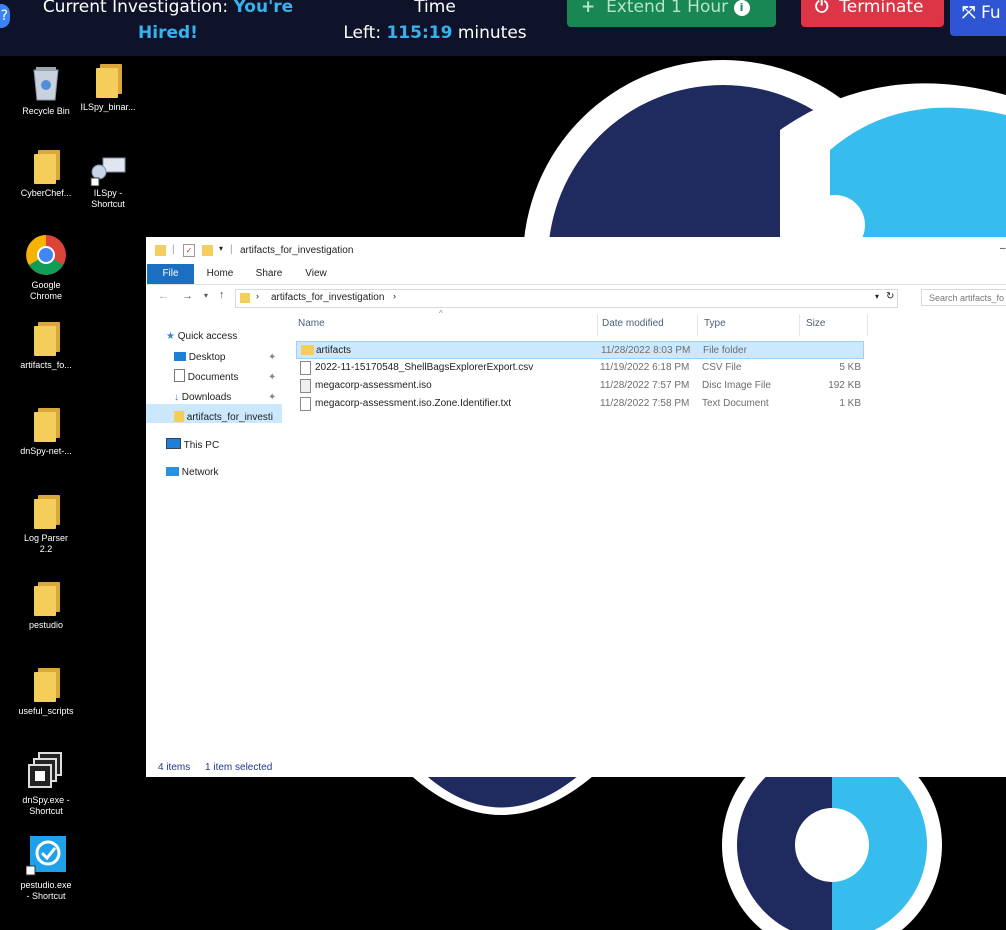 The width and height of the screenshot is (1006, 930). I want to click on documents-icon, so click(179, 375).